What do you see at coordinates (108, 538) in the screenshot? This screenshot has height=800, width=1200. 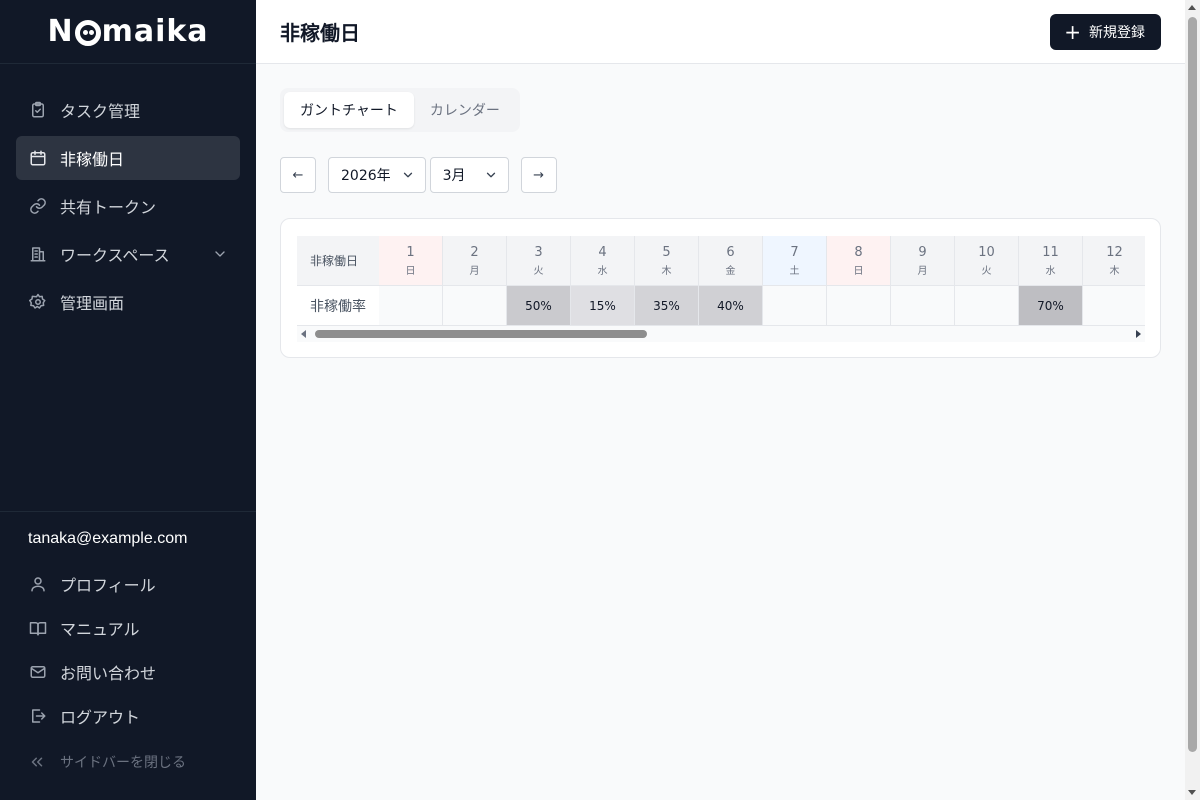 I see `user-email: tanaka@example.com` at bounding box center [108, 538].